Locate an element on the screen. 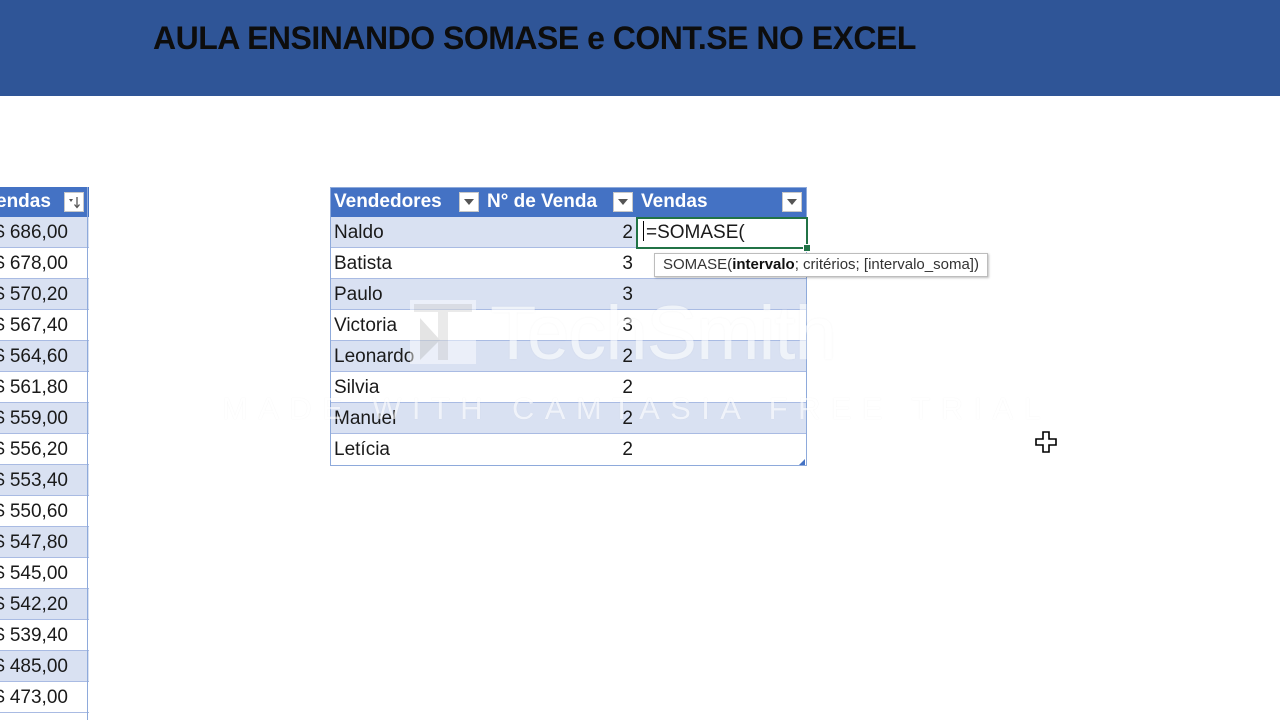  vendedor-cell: Batista is located at coordinates (363, 263).